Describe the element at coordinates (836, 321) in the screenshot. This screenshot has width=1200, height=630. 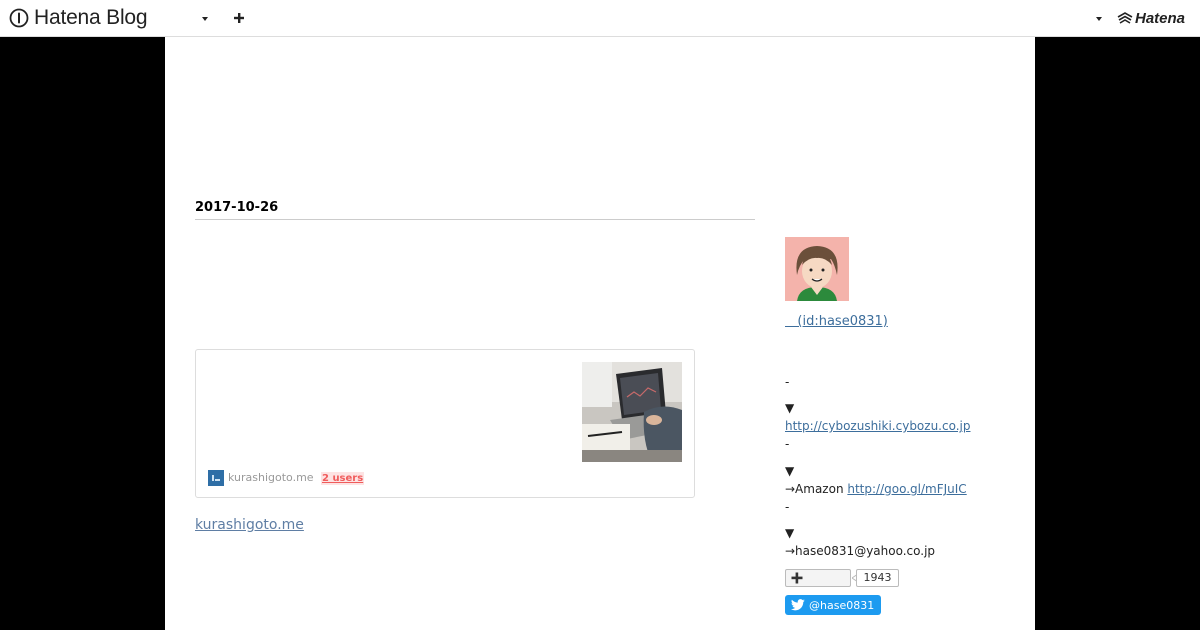
I see `profile-name-link: (id:hase0831)` at that location.